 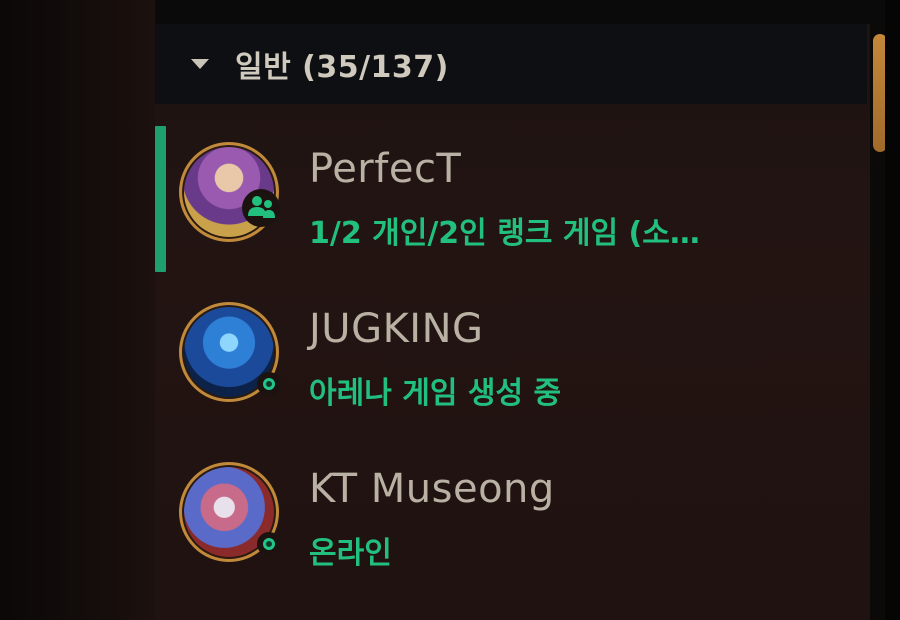 I want to click on selection-indicator, so click(x=160, y=199).